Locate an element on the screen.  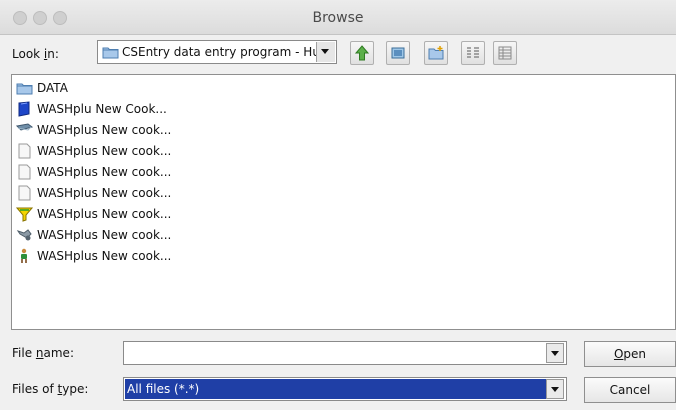
open-button: Open is located at coordinates (630, 354).